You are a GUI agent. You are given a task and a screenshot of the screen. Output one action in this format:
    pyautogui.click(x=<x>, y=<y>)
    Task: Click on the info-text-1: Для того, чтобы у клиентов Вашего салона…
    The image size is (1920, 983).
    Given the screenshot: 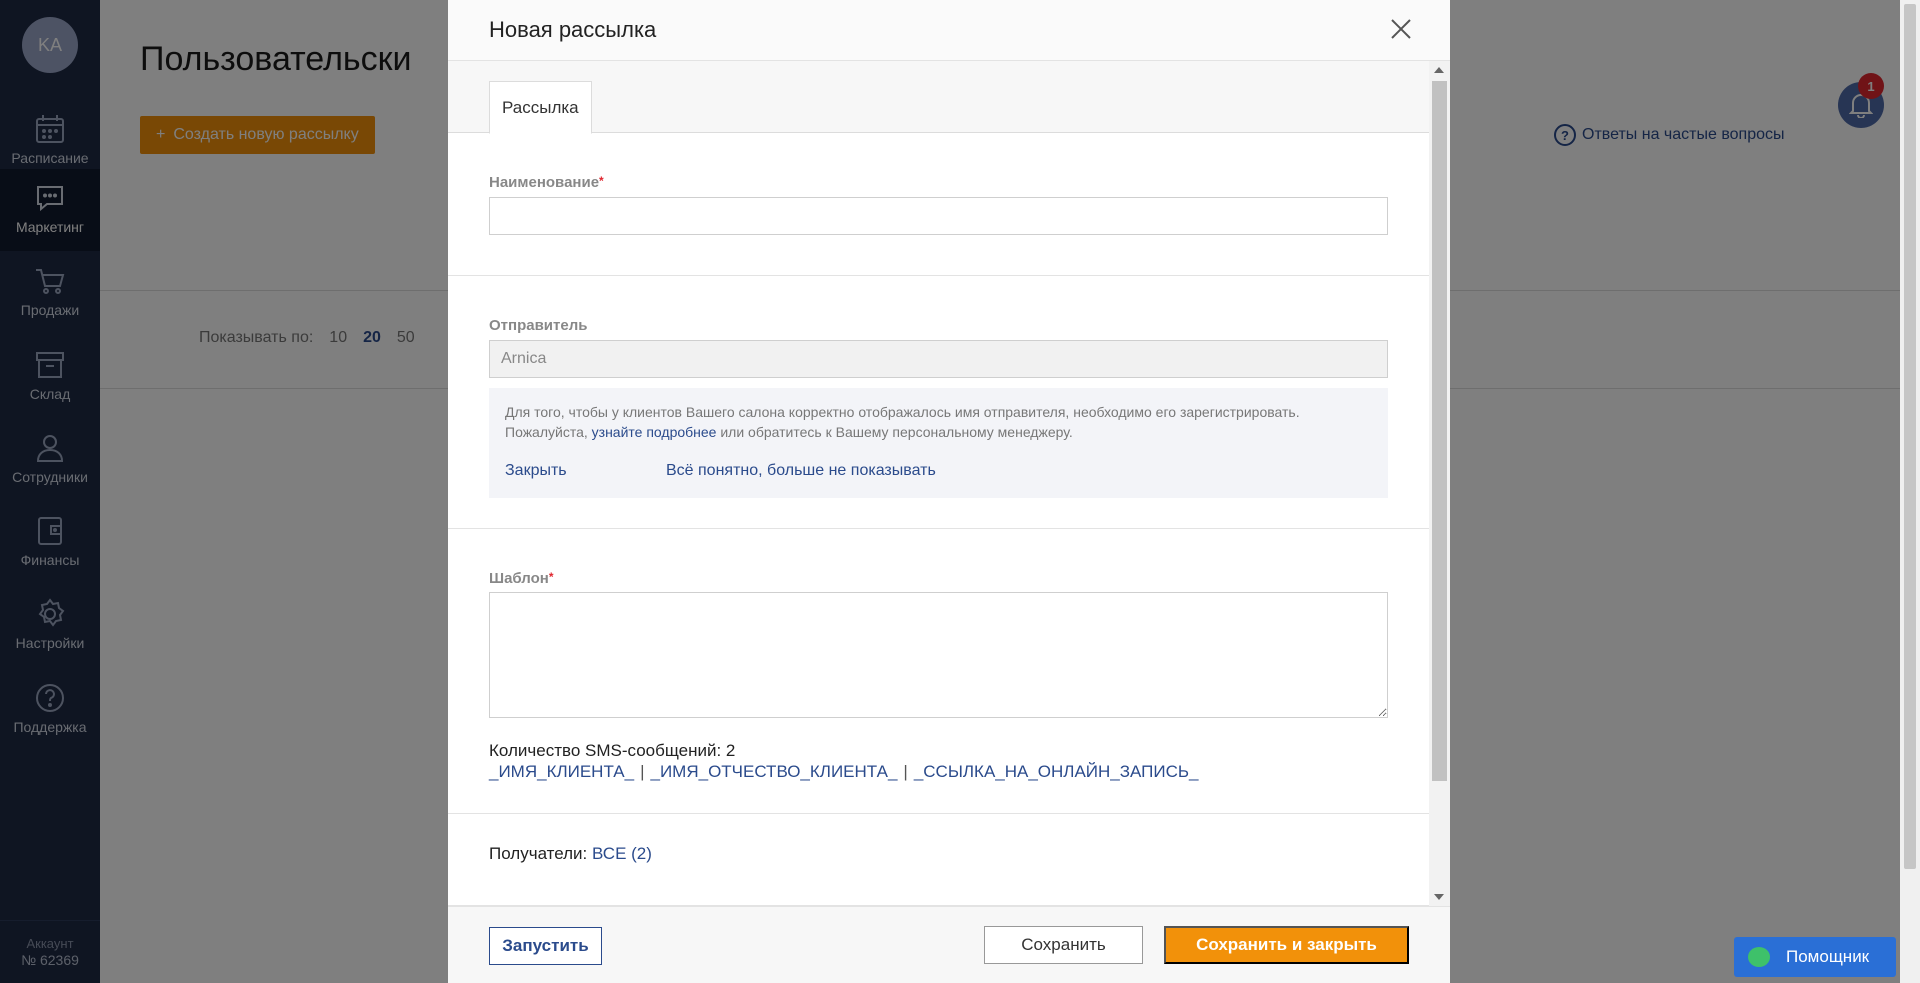 What is the action you would take?
    pyautogui.click(x=902, y=412)
    